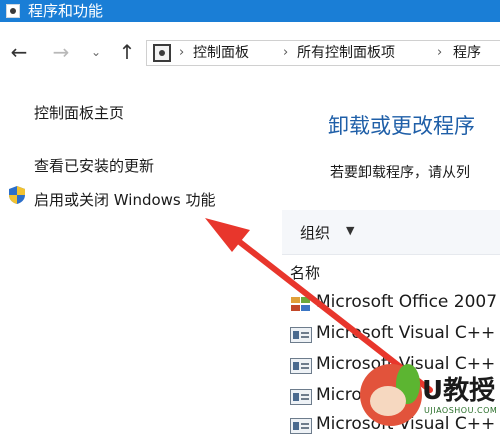 The image size is (500, 440). Describe the element at coordinates (388, 401) in the screenshot. I see `logo-face` at that location.